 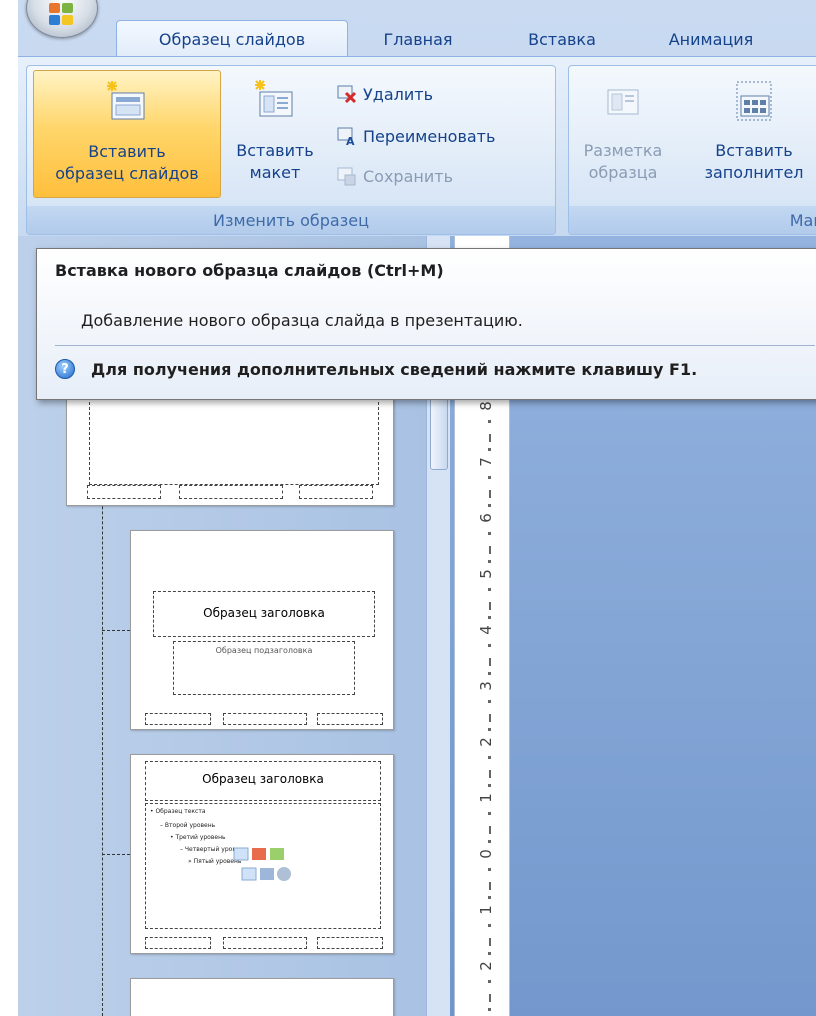 I want to click on insert-layout-label-1: Вставить, so click(x=275, y=150).